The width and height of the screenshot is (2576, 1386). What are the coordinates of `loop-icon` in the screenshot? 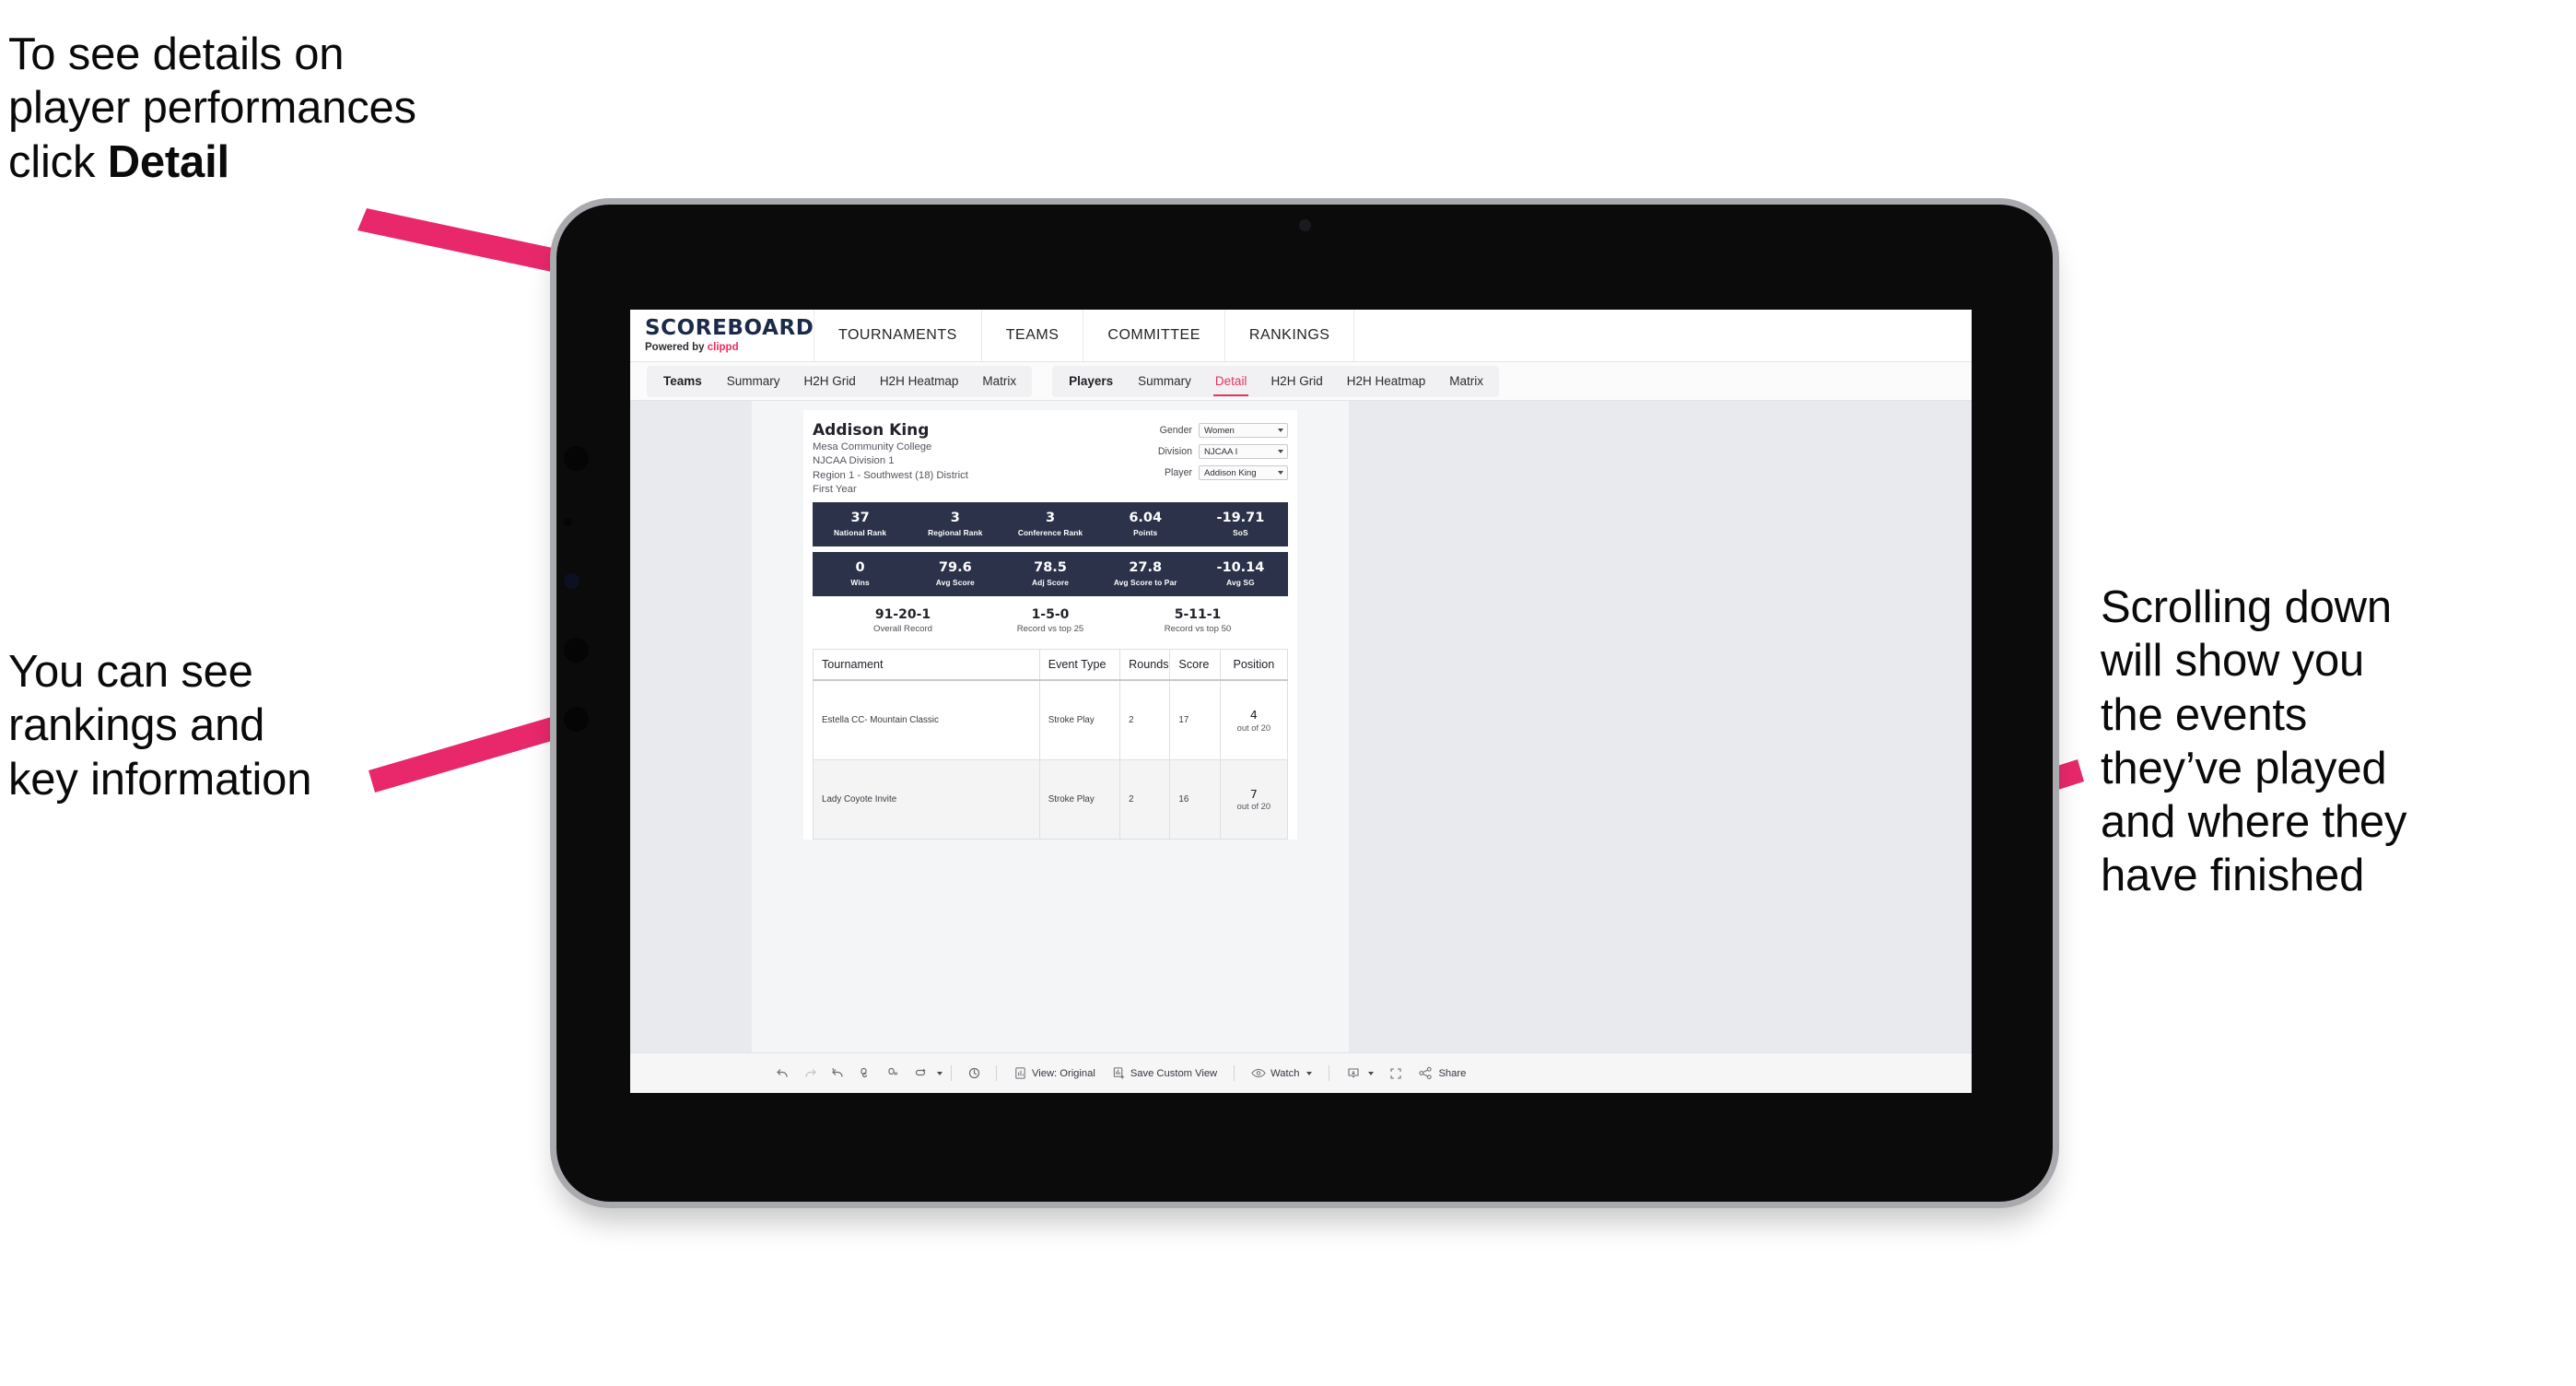 It's located at (920, 1073).